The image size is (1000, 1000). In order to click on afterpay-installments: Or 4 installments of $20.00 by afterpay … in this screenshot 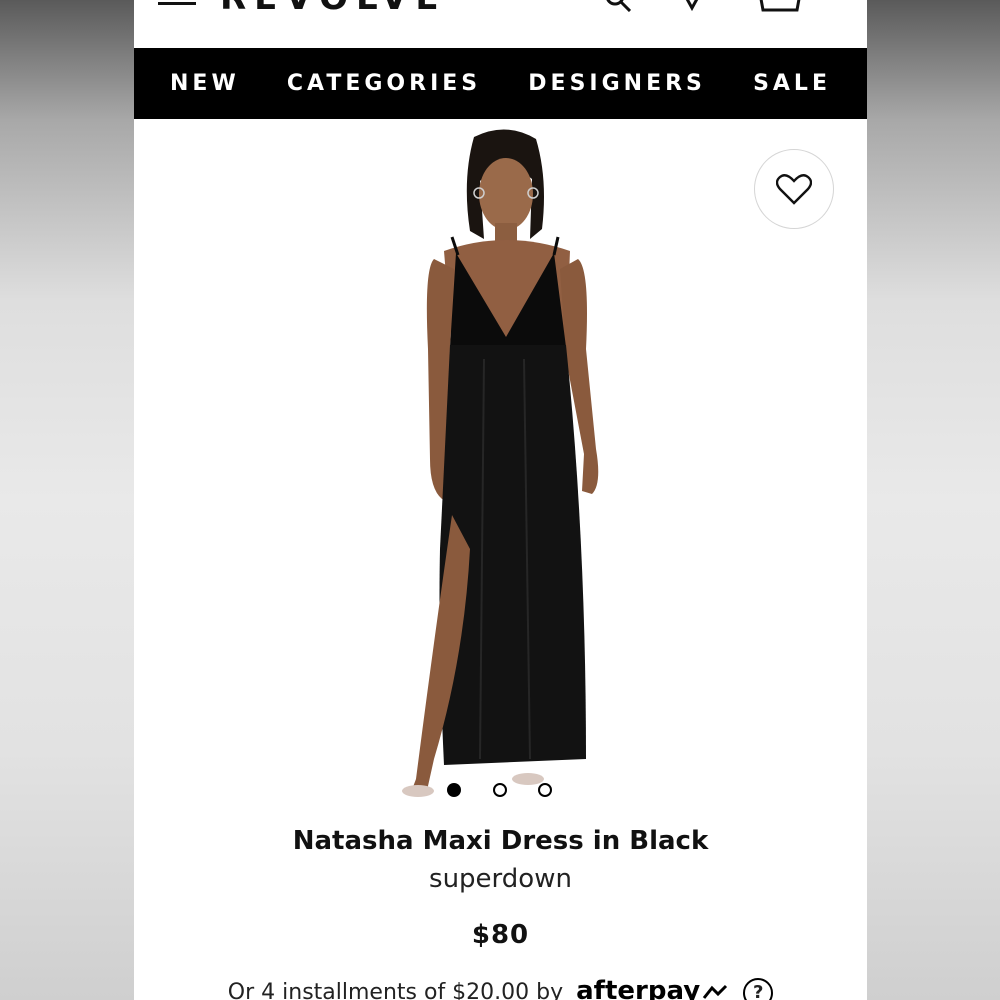, I will do `click(500, 988)`.